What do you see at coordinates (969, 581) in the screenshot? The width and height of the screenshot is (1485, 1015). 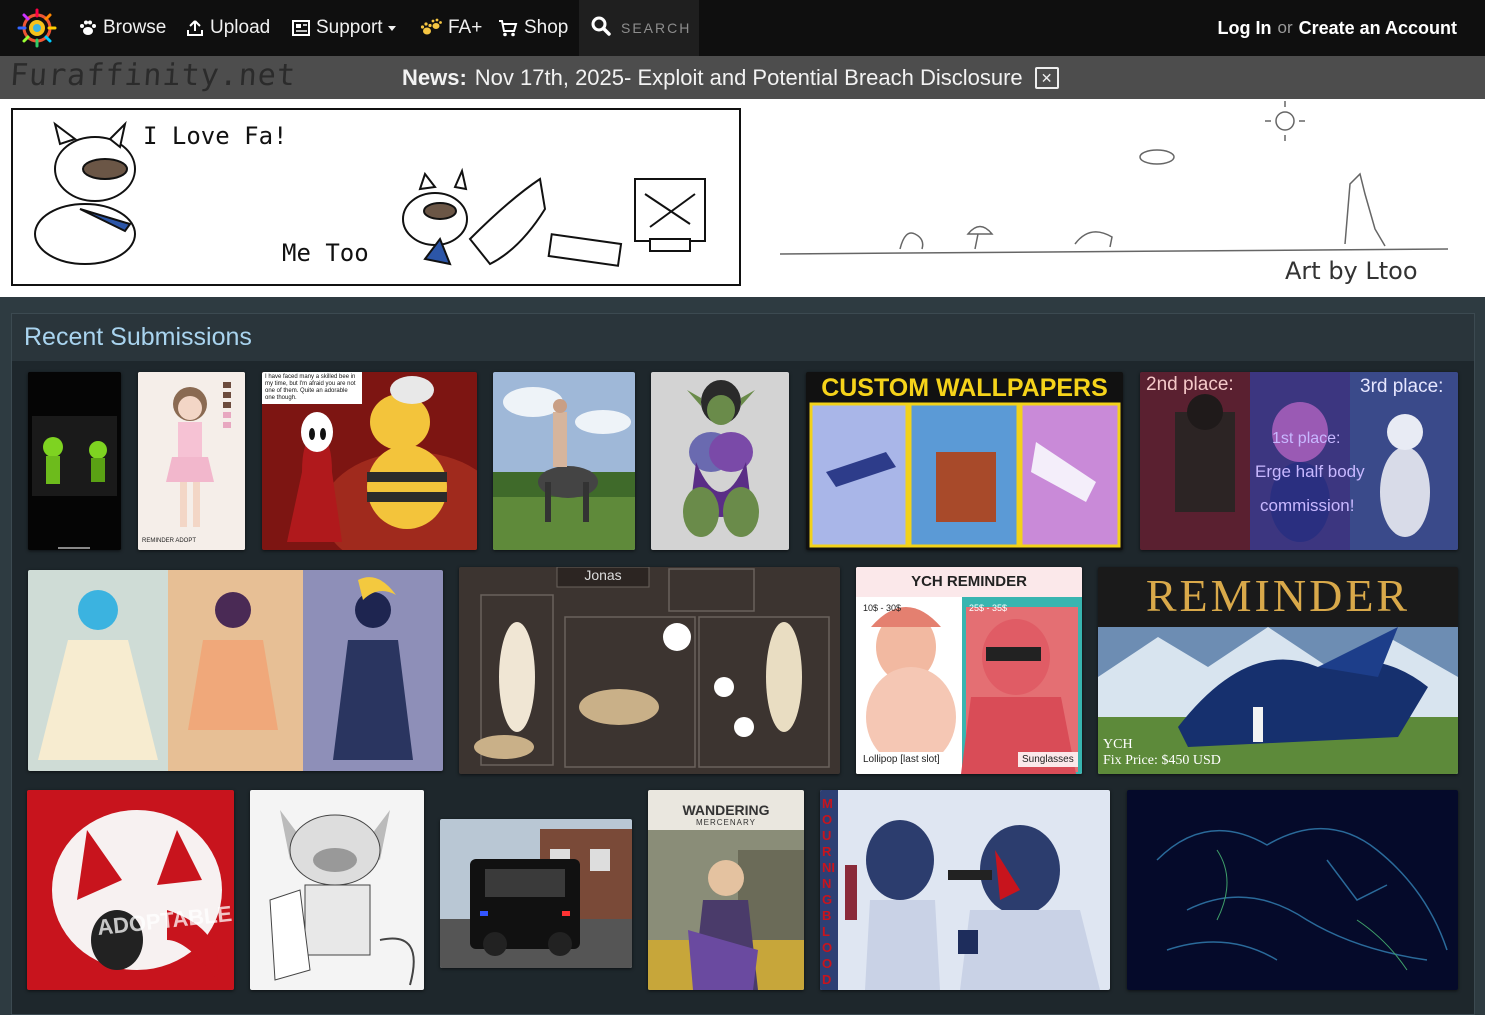 I see `thumb-caption: YCH REMINDER` at bounding box center [969, 581].